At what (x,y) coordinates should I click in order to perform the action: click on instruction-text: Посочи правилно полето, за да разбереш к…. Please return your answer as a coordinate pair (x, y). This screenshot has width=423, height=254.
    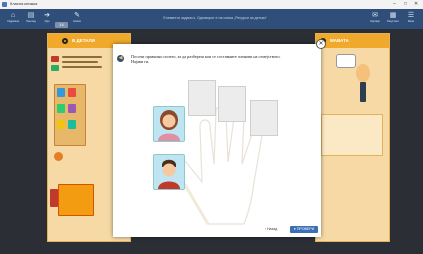
    Looking at the image, I should click on (206, 59).